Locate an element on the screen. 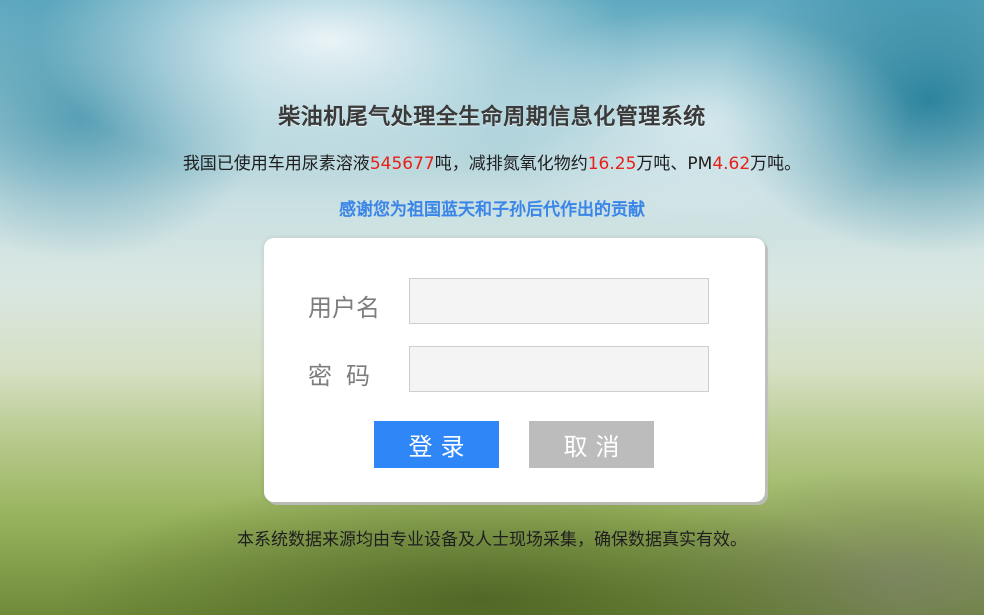  stats-prefix: 我国已使用车用尿素溶液 is located at coordinates (276, 164).